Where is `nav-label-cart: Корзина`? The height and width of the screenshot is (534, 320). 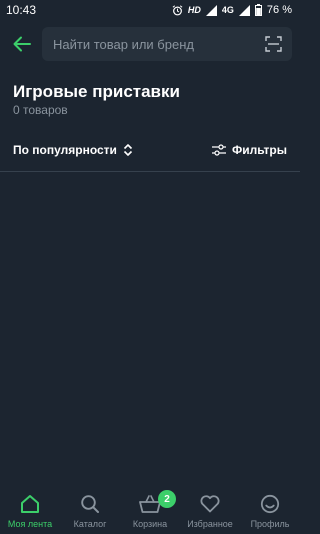
nav-label-cart: Корзина is located at coordinates (150, 524).